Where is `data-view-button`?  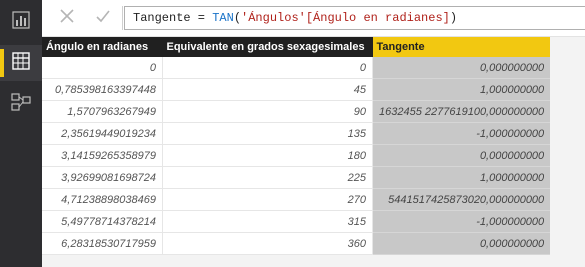
data-view-button is located at coordinates (21, 63).